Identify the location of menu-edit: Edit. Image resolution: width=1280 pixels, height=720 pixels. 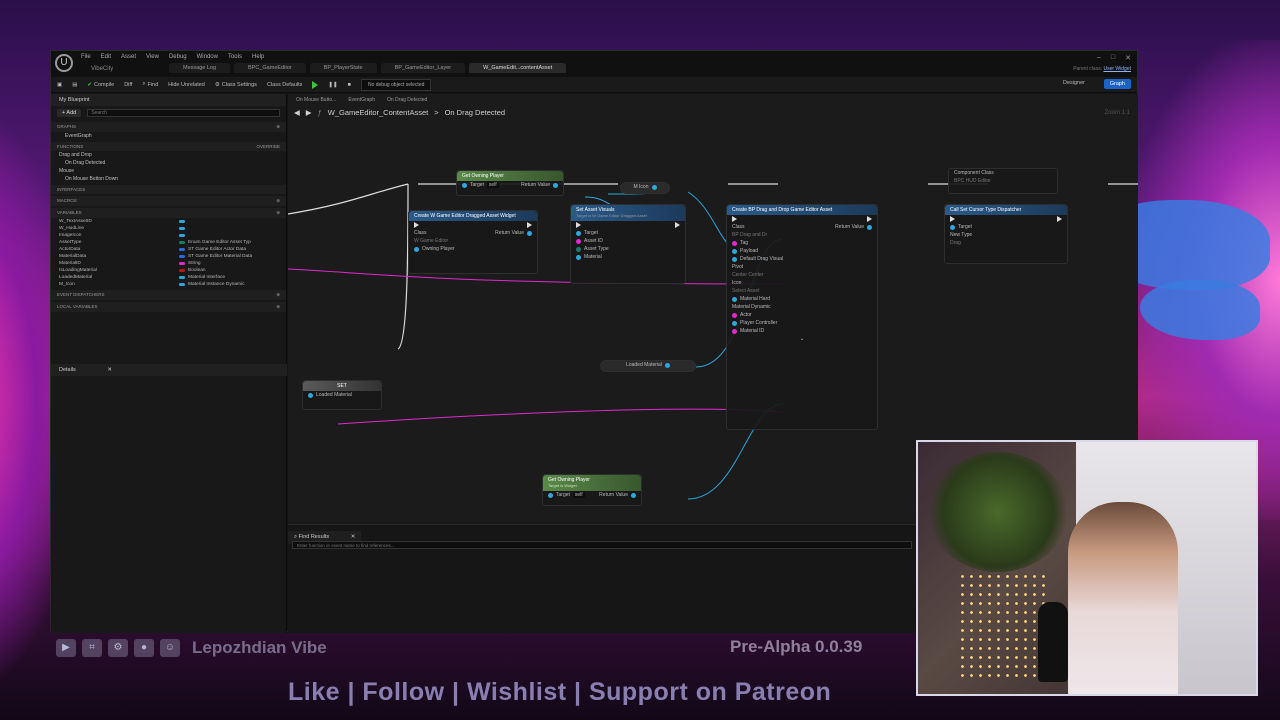
(106, 57).